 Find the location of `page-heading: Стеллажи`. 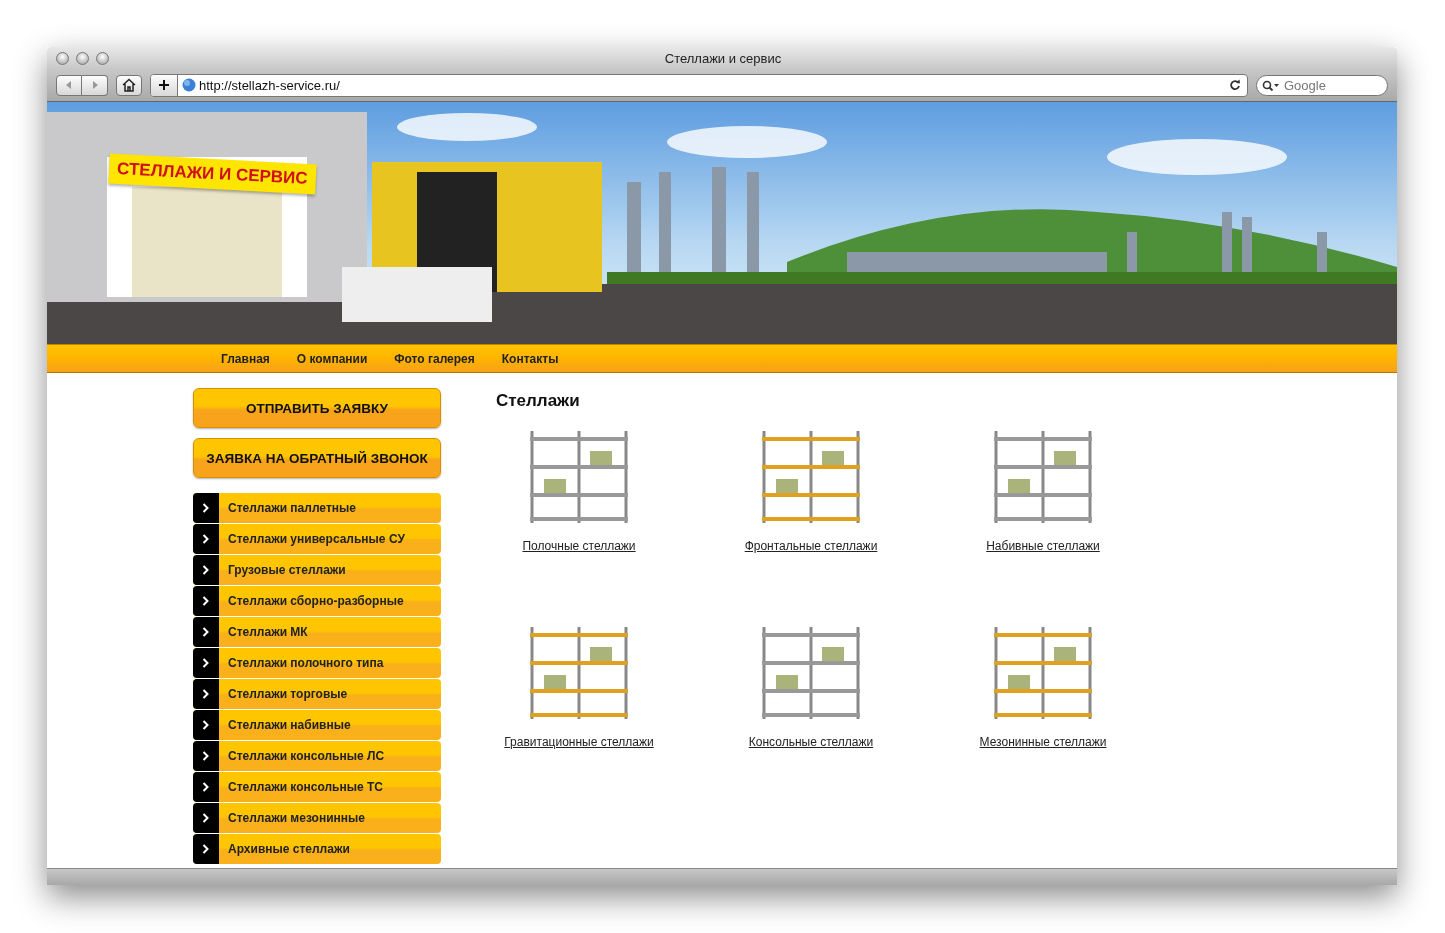

page-heading: Стеллажи is located at coordinates (538, 401).